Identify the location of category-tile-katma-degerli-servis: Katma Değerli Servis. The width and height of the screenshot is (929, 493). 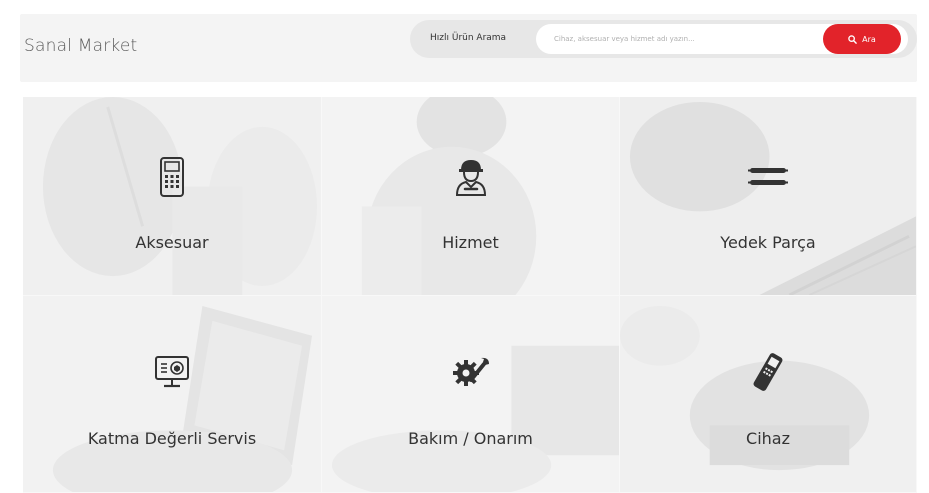
(172, 394).